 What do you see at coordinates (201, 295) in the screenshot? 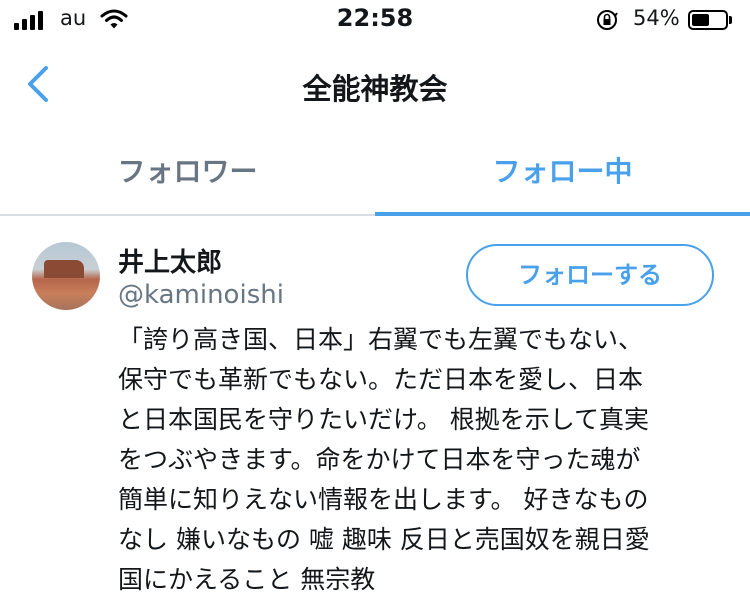
I see `user-handle: @kaminoishi` at bounding box center [201, 295].